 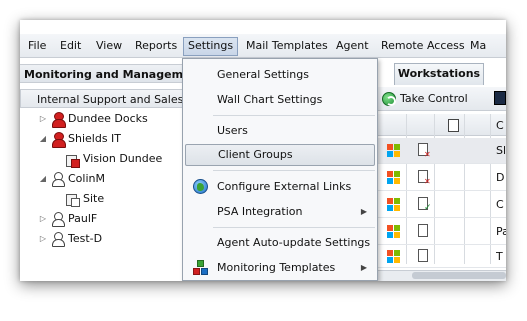 I want to click on tab-workstations: Workstations, so click(x=439, y=74).